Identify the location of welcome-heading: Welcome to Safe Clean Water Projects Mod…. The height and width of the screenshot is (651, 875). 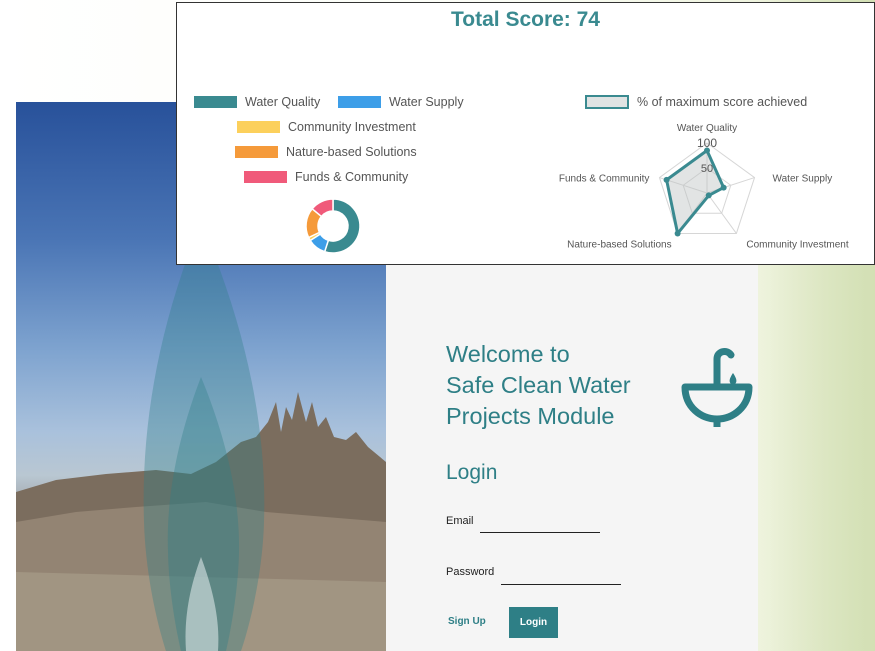
(561, 385).